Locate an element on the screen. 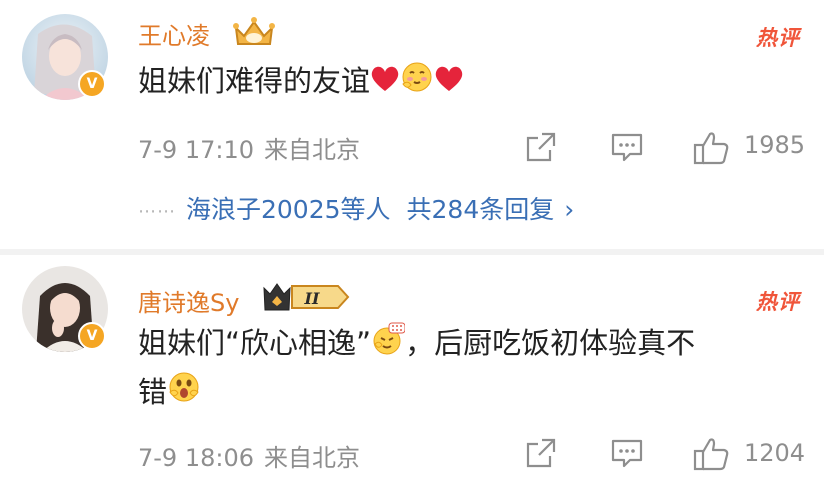 This screenshot has width=824, height=479. comment-text-part-1: 姐妹们“欣心相逸” is located at coordinates (255, 343).